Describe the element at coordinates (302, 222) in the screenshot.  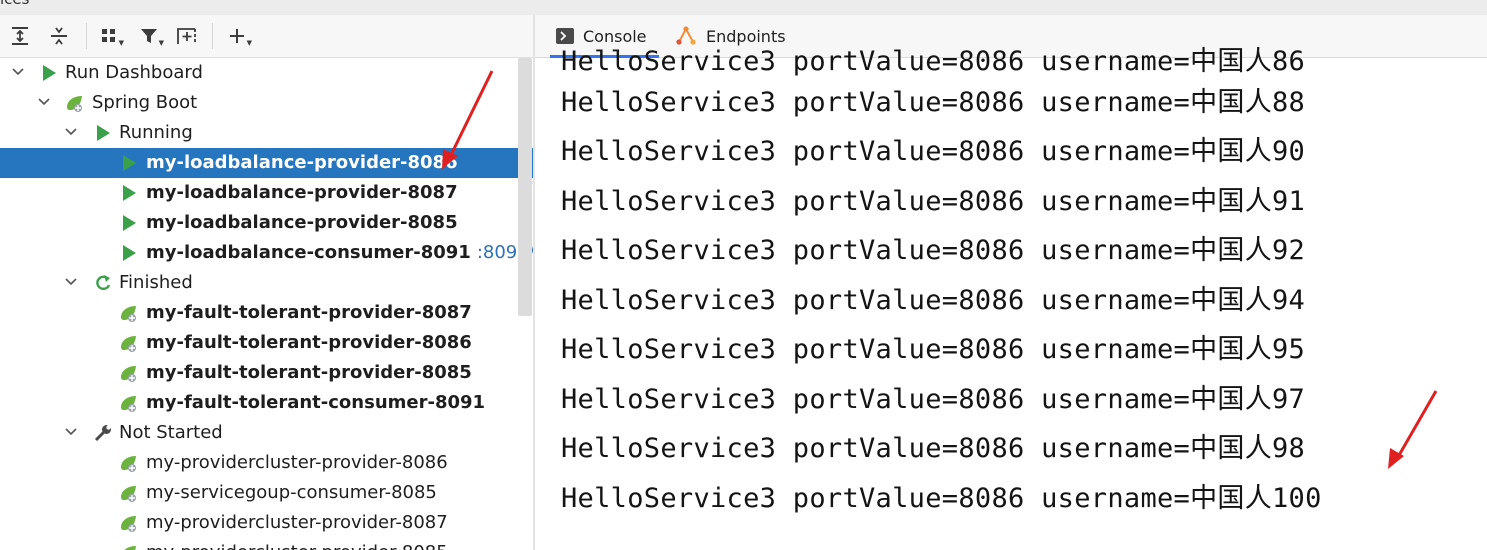
I see `service-name: my-loadbalance-provider-8085` at that location.